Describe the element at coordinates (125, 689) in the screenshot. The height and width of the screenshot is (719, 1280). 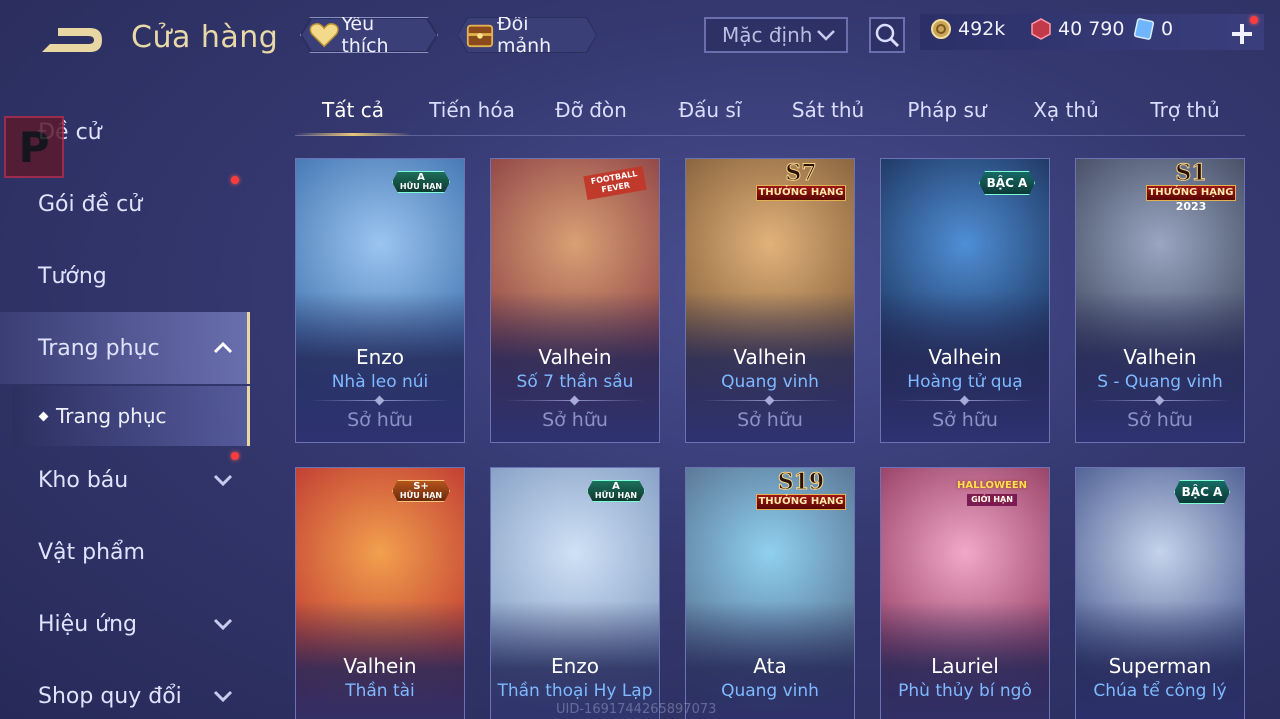
I see `sidebar-item-exchange-shop: Shop quy đổi` at that location.